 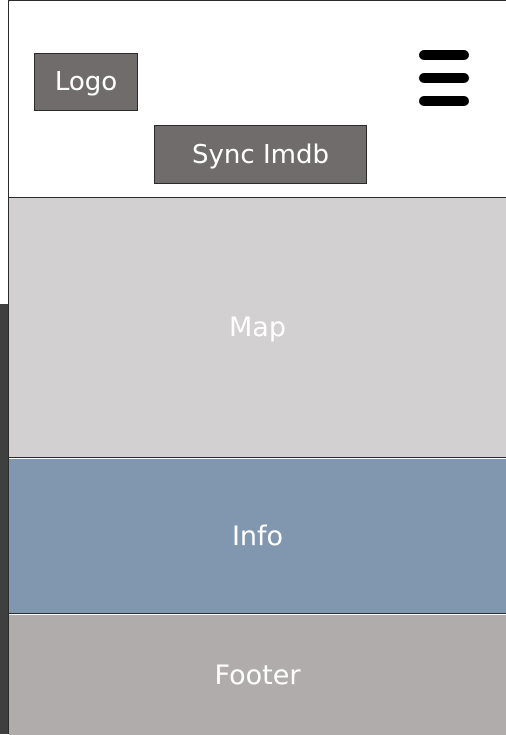 I want to click on map-label: Map, so click(x=257, y=327).